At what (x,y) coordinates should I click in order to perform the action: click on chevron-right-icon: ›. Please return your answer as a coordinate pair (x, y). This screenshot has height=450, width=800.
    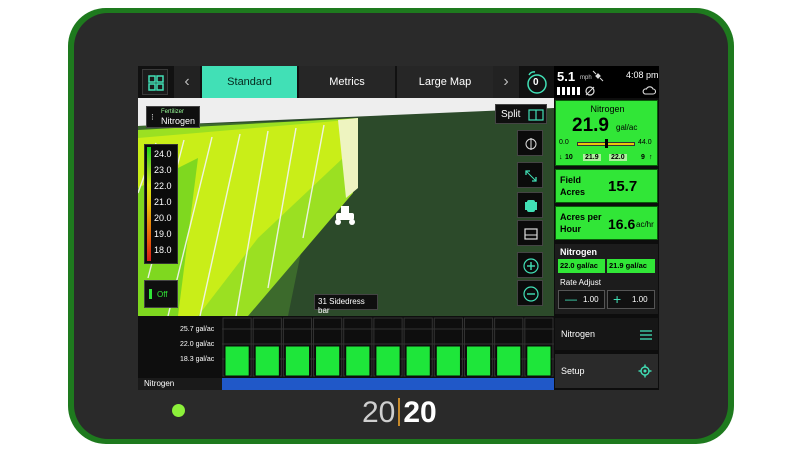
    Looking at the image, I should click on (506, 82).